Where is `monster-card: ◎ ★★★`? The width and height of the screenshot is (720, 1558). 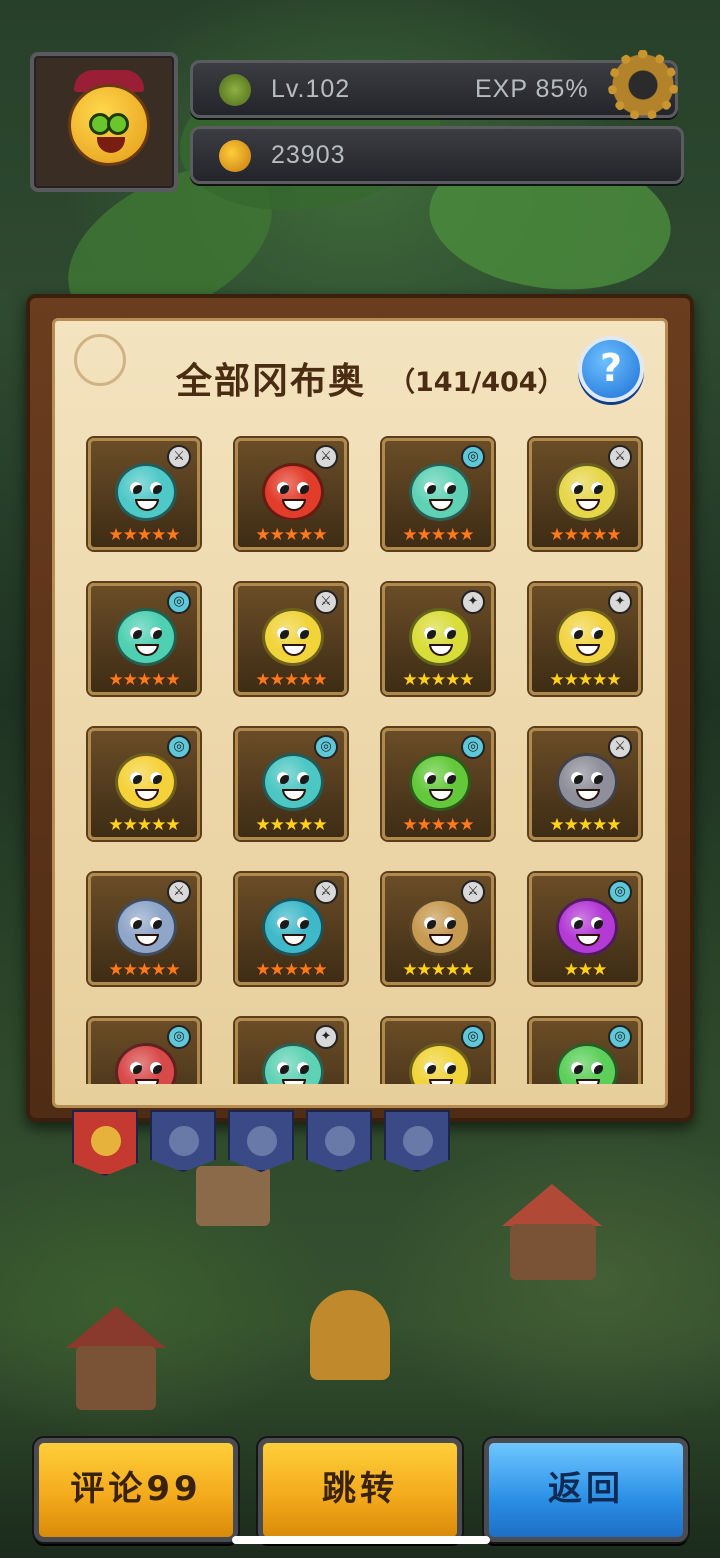
monster-card: ◎ ★★★ is located at coordinates (585, 929).